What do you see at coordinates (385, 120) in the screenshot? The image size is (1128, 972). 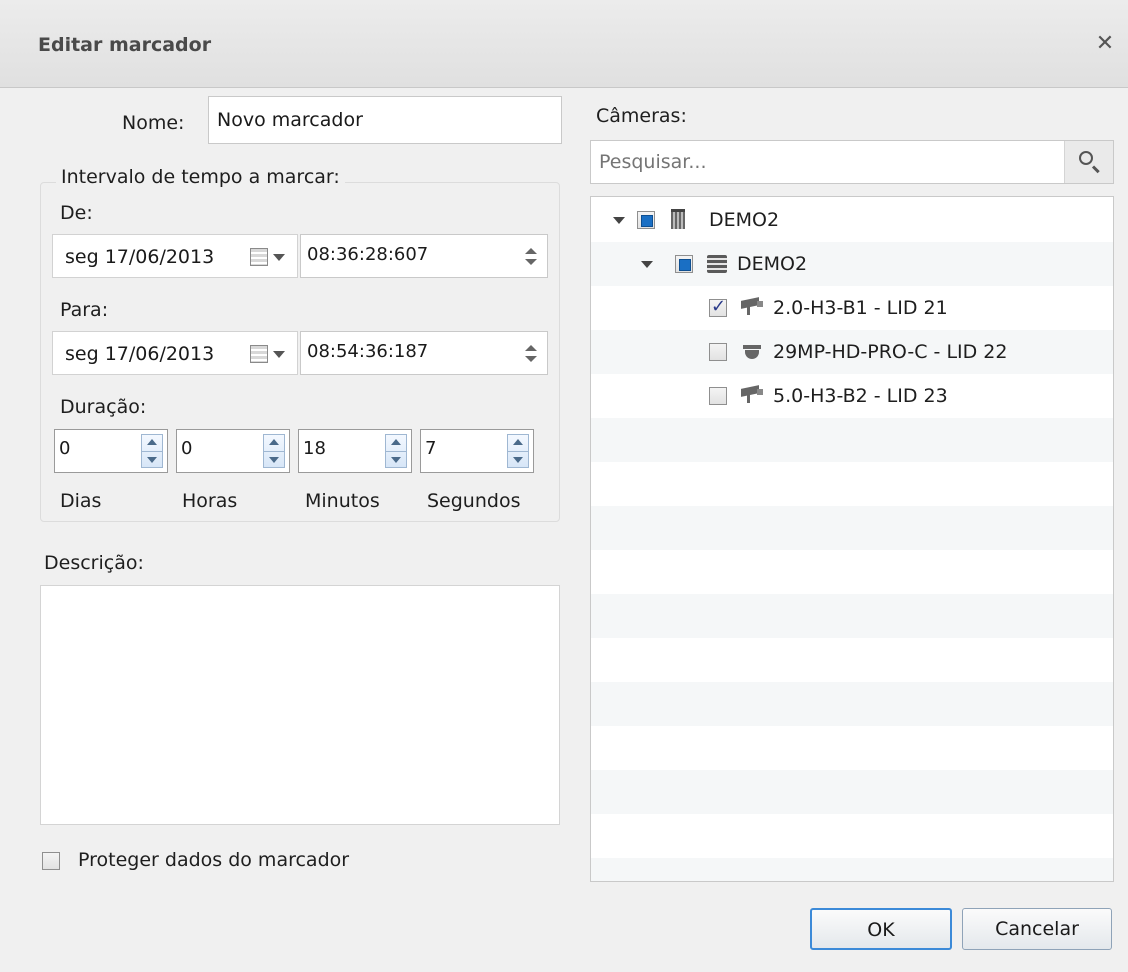 I see `name-input` at bounding box center [385, 120].